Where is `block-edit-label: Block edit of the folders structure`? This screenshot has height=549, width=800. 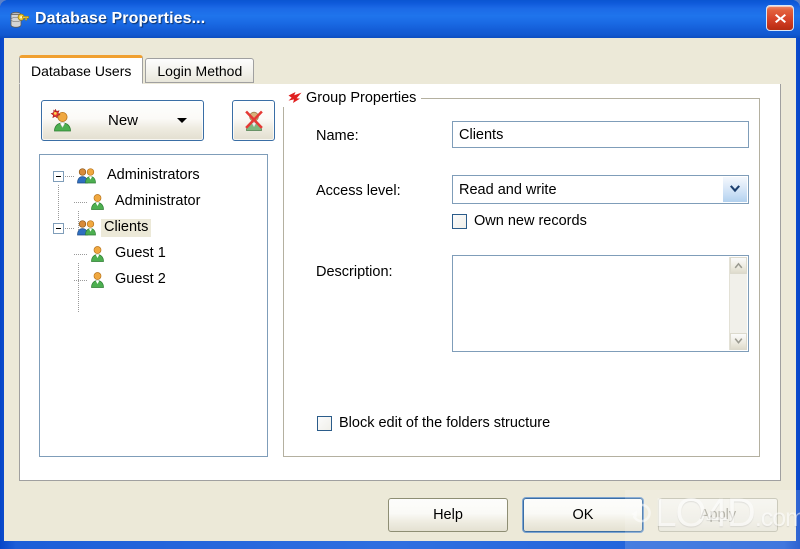 block-edit-label: Block edit of the folders structure is located at coordinates (445, 423).